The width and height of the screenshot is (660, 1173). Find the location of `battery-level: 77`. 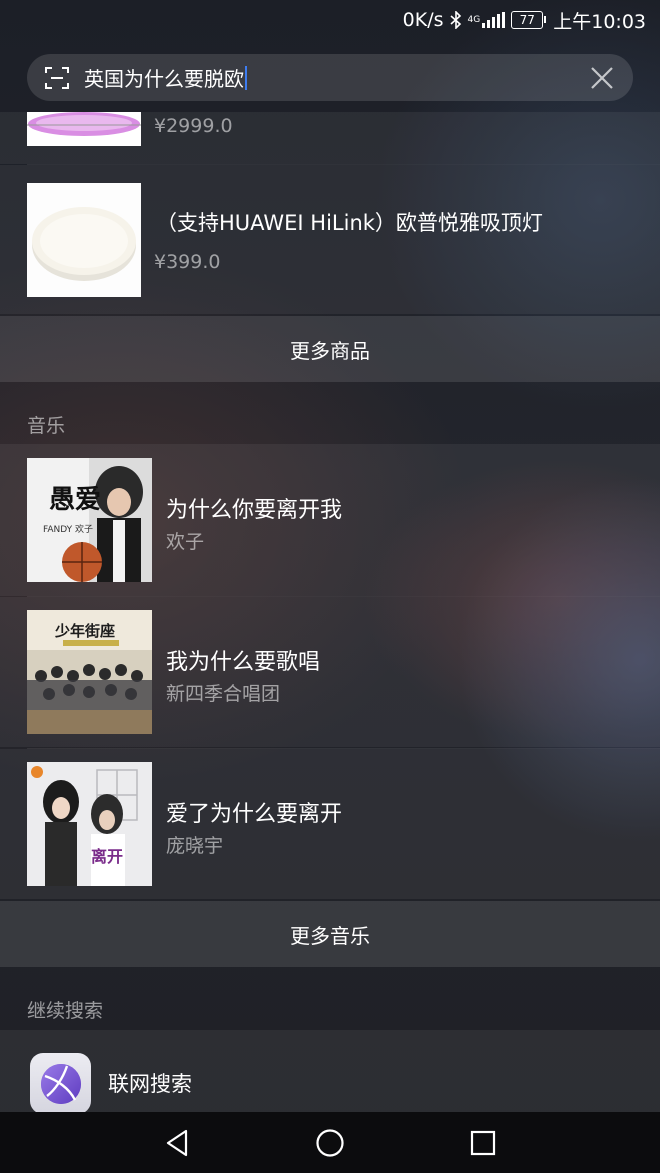

battery-level: 77 is located at coordinates (527, 20).